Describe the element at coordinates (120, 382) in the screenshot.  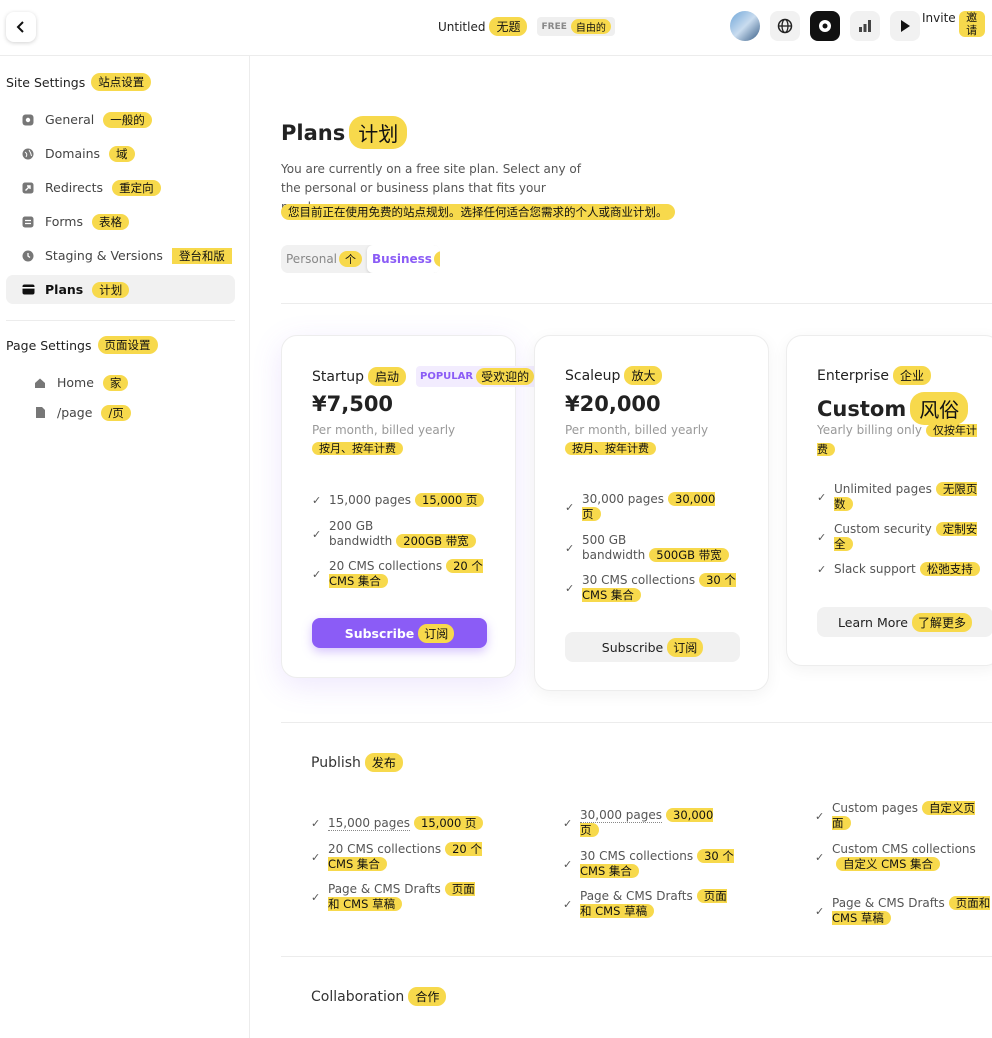
I see `page-item-home: Home 家` at that location.